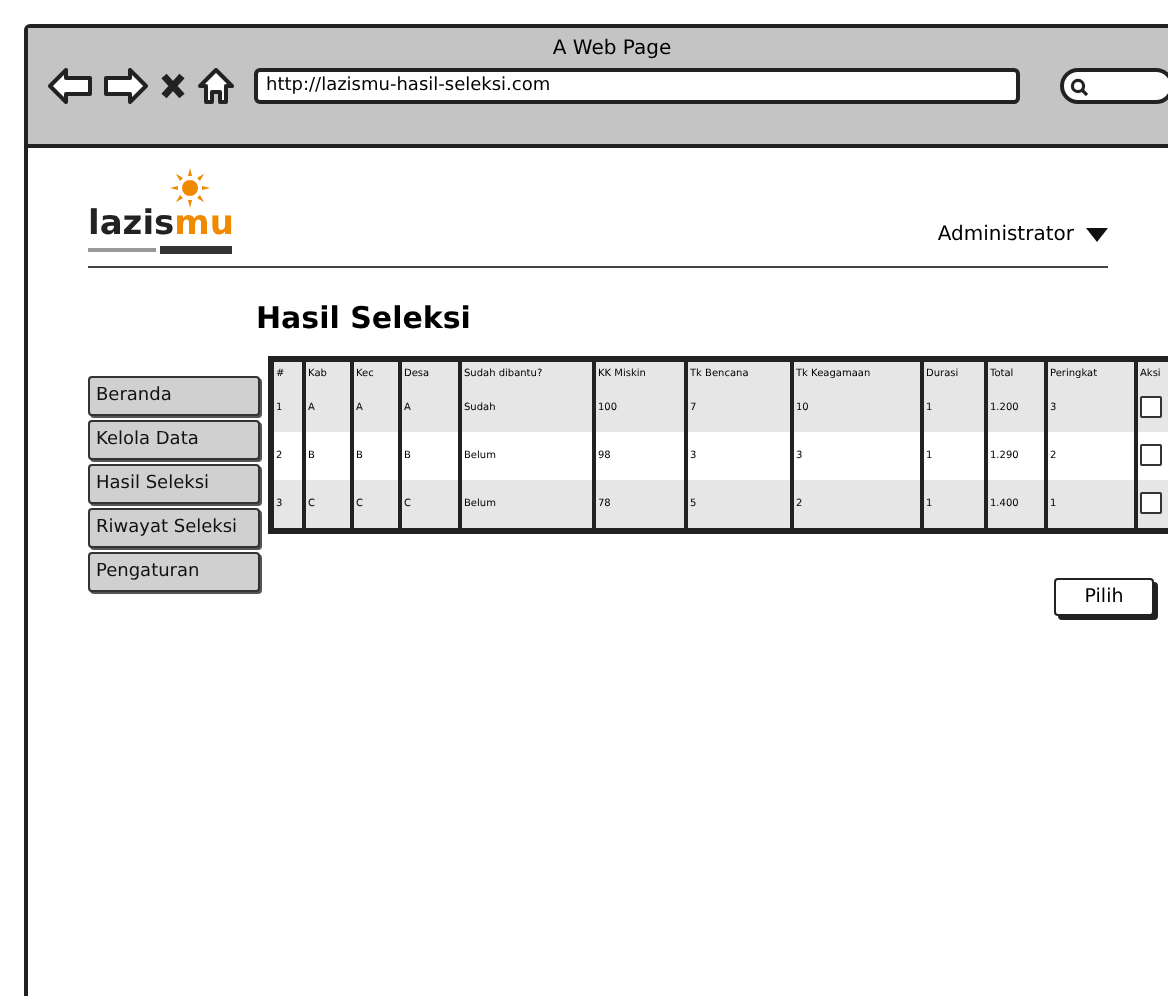 The width and height of the screenshot is (1168, 996). I want to click on window-title: A Web Page, so click(612, 49).